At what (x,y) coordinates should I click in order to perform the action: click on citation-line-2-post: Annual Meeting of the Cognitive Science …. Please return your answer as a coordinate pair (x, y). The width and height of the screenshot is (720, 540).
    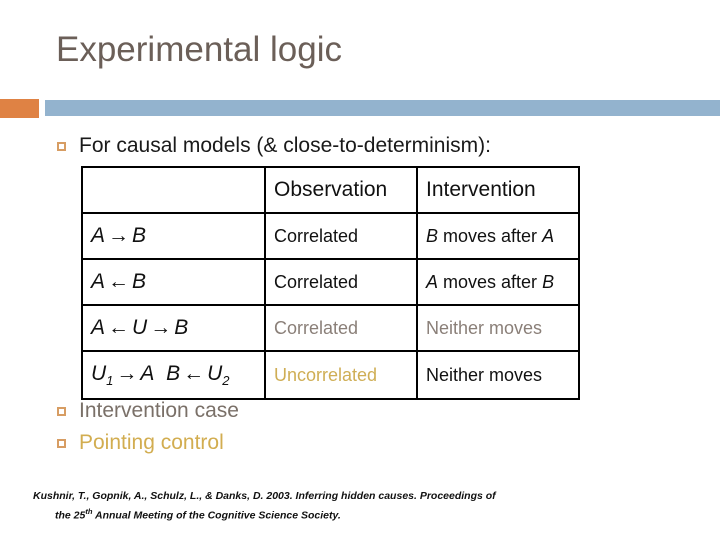
    Looking at the image, I should click on (216, 515).